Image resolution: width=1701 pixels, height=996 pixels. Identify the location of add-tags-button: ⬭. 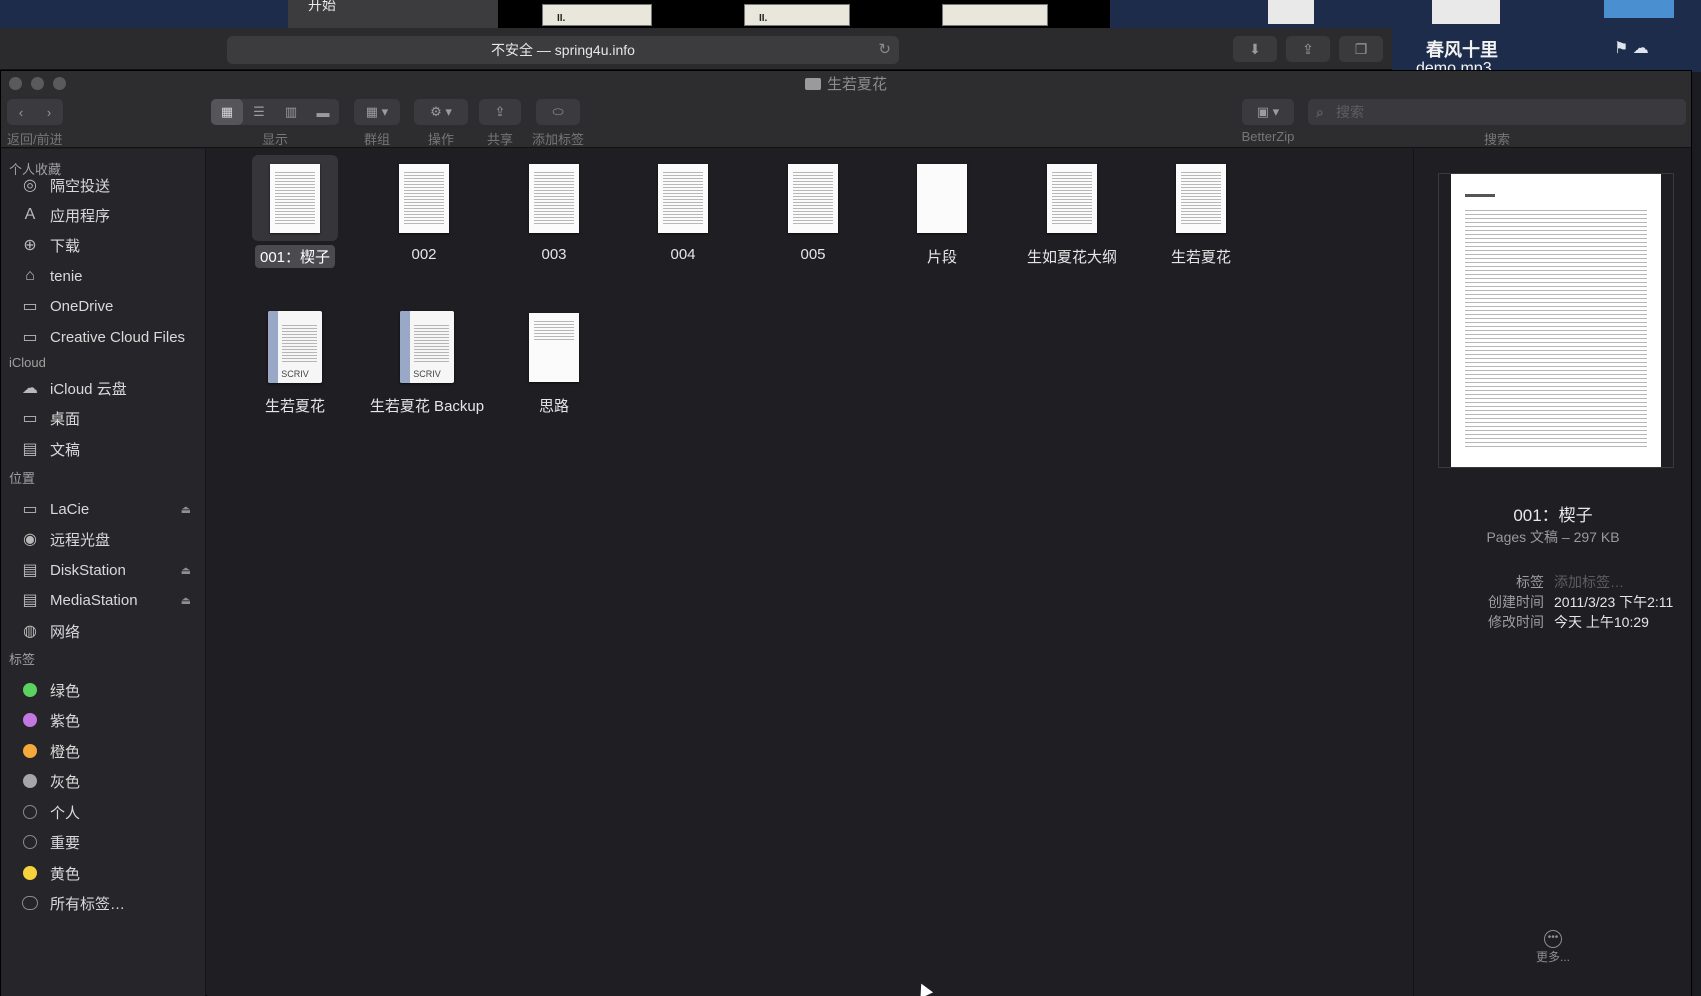
(558, 112).